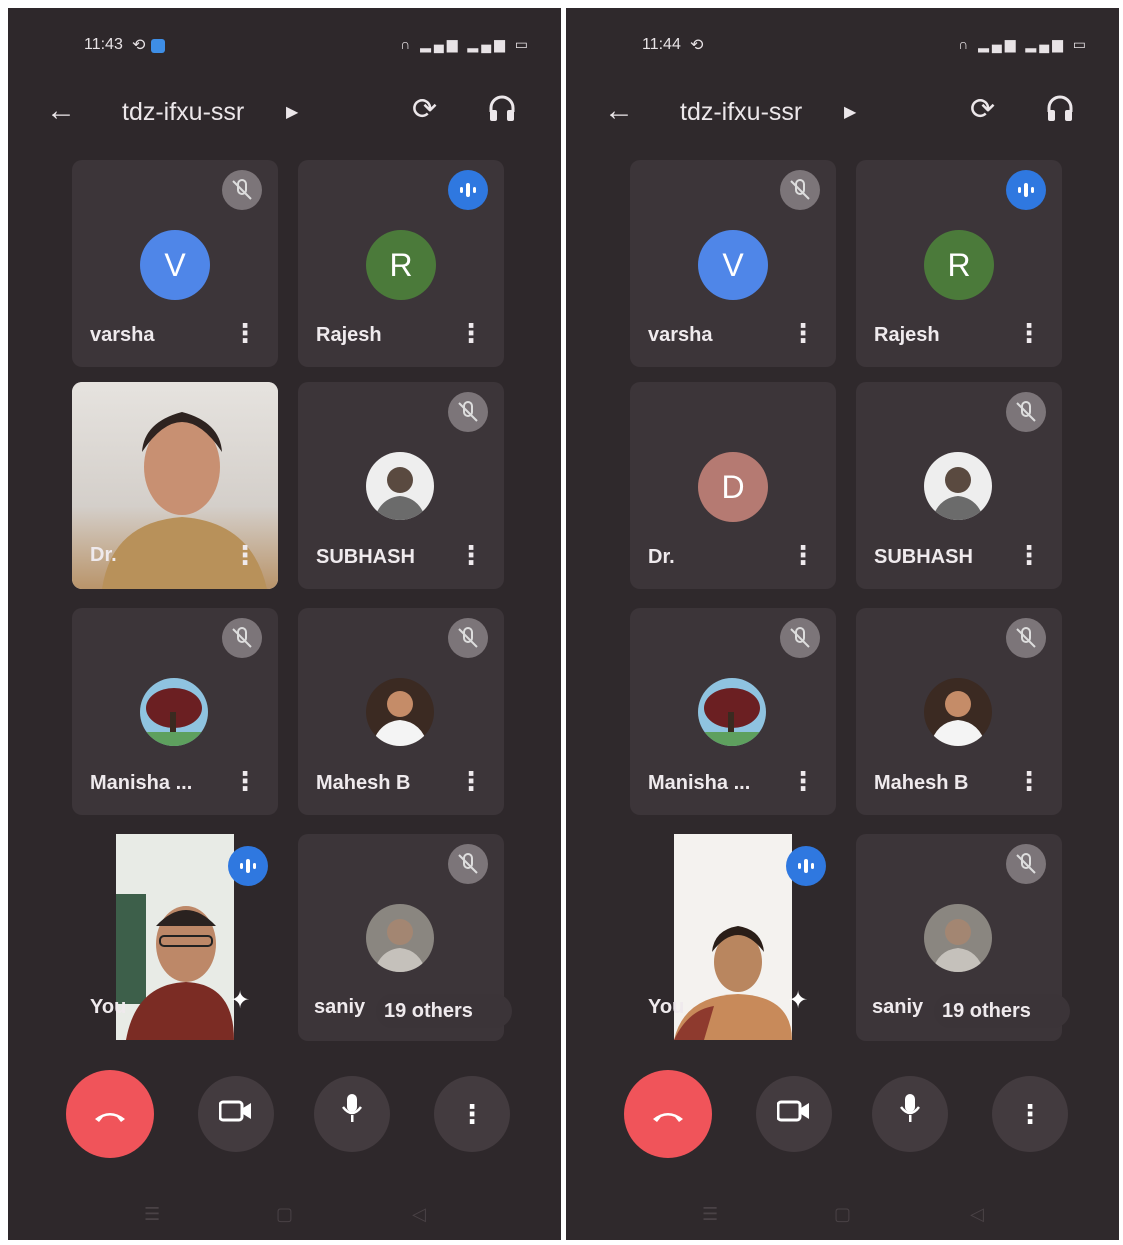  I want to click on participant-tile: D Dr. ⋮, so click(733, 485).